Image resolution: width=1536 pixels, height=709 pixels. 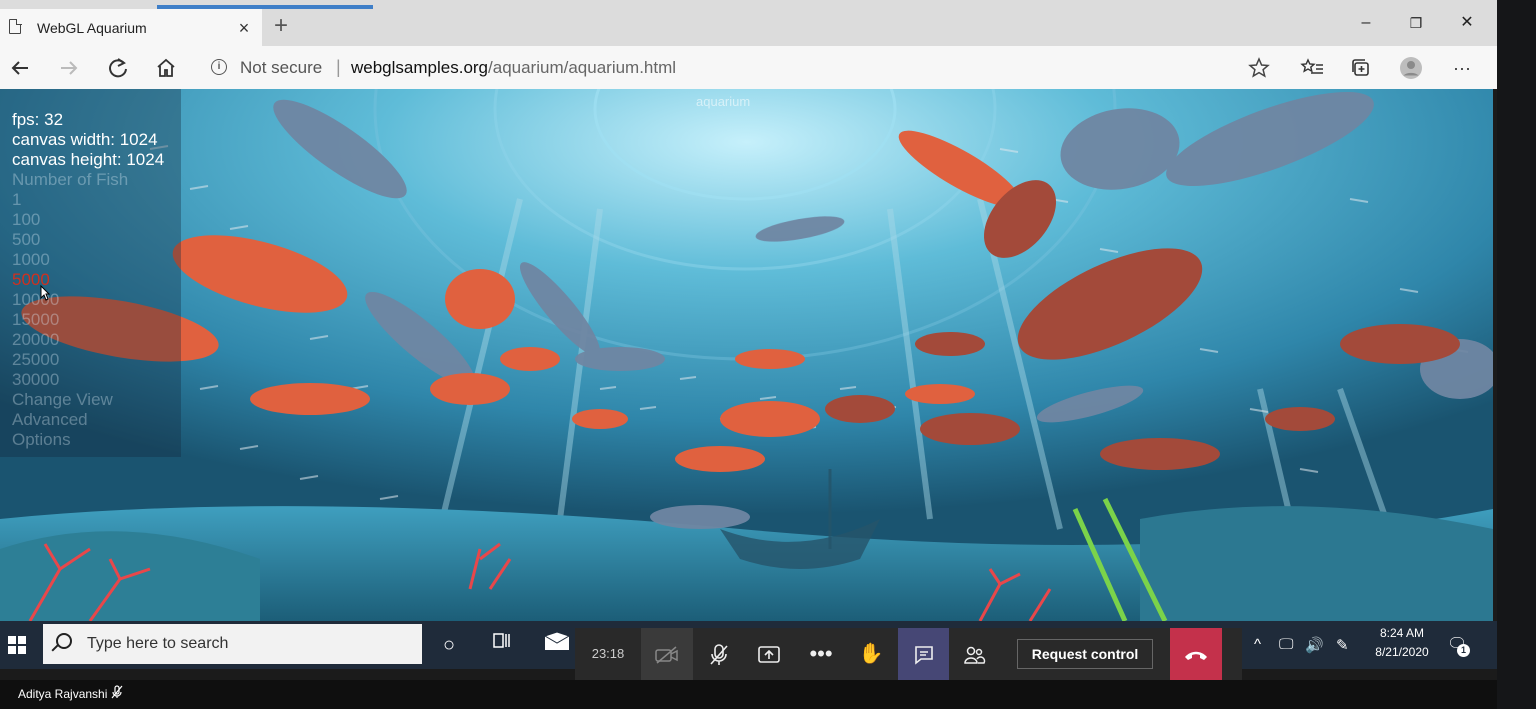 What do you see at coordinates (16, 200) in the screenshot?
I see `fish-option-1: 1` at bounding box center [16, 200].